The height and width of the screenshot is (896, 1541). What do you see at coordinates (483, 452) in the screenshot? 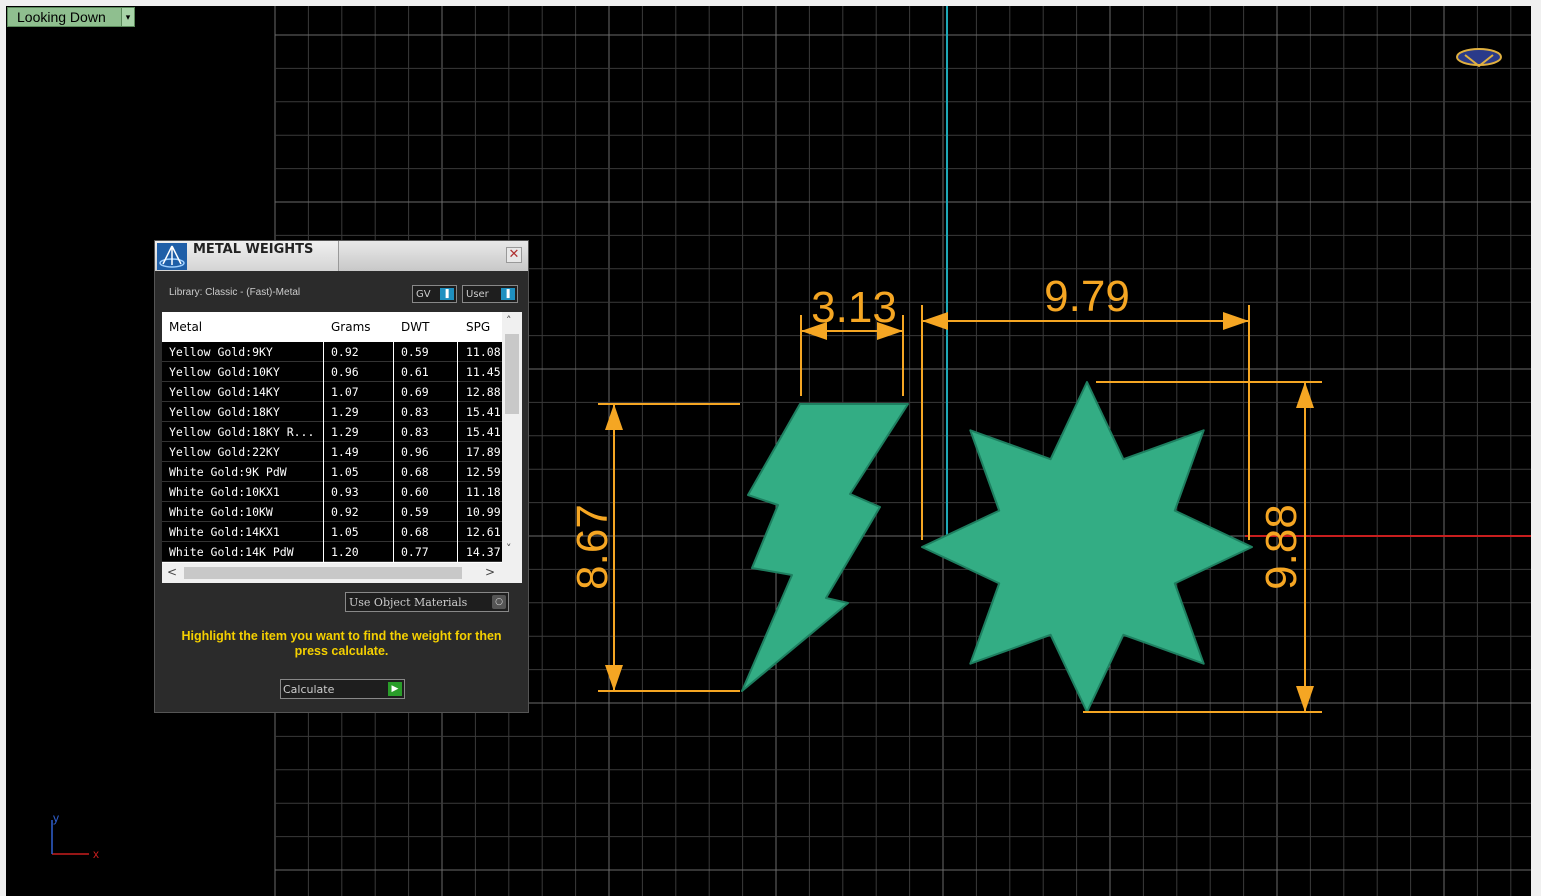
I see `cell-spg: 17.89` at bounding box center [483, 452].